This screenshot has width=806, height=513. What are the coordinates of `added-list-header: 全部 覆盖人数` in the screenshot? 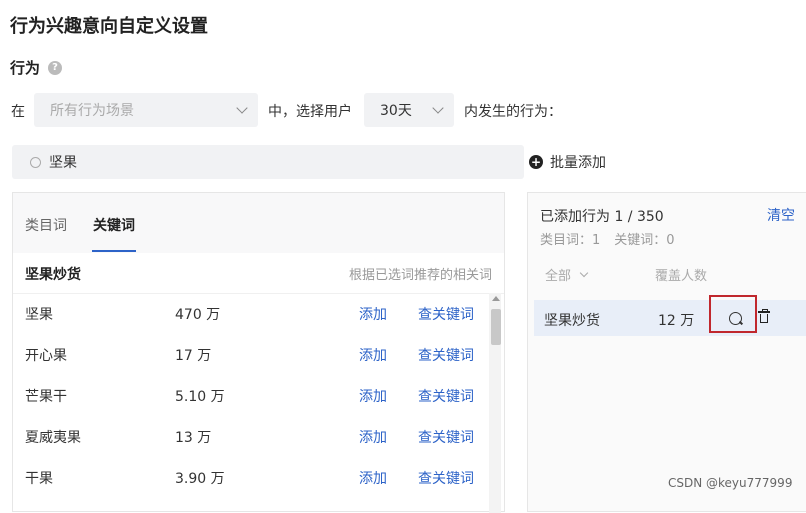 It's located at (667, 274).